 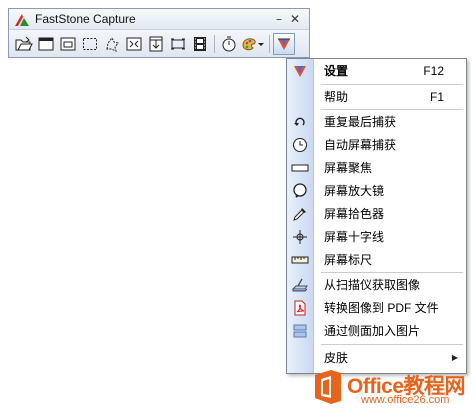 What do you see at coordinates (90, 44) in the screenshot?
I see `capture-rectangle-icon` at bounding box center [90, 44].